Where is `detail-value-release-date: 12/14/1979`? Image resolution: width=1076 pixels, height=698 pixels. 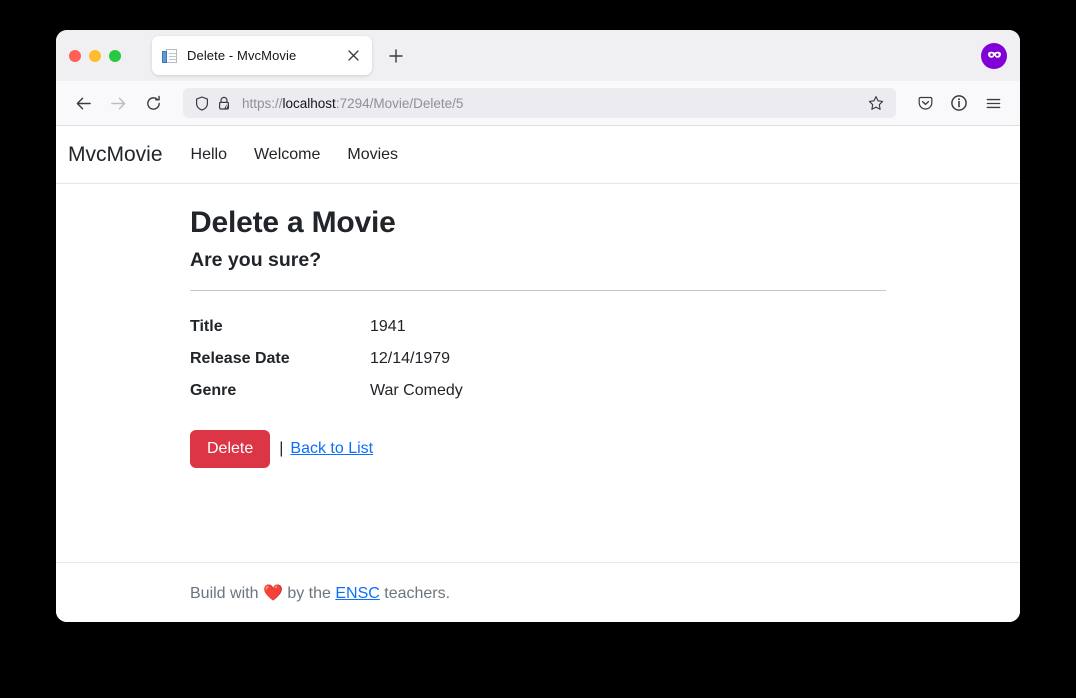
detail-value-release-date: 12/14/1979 is located at coordinates (410, 358).